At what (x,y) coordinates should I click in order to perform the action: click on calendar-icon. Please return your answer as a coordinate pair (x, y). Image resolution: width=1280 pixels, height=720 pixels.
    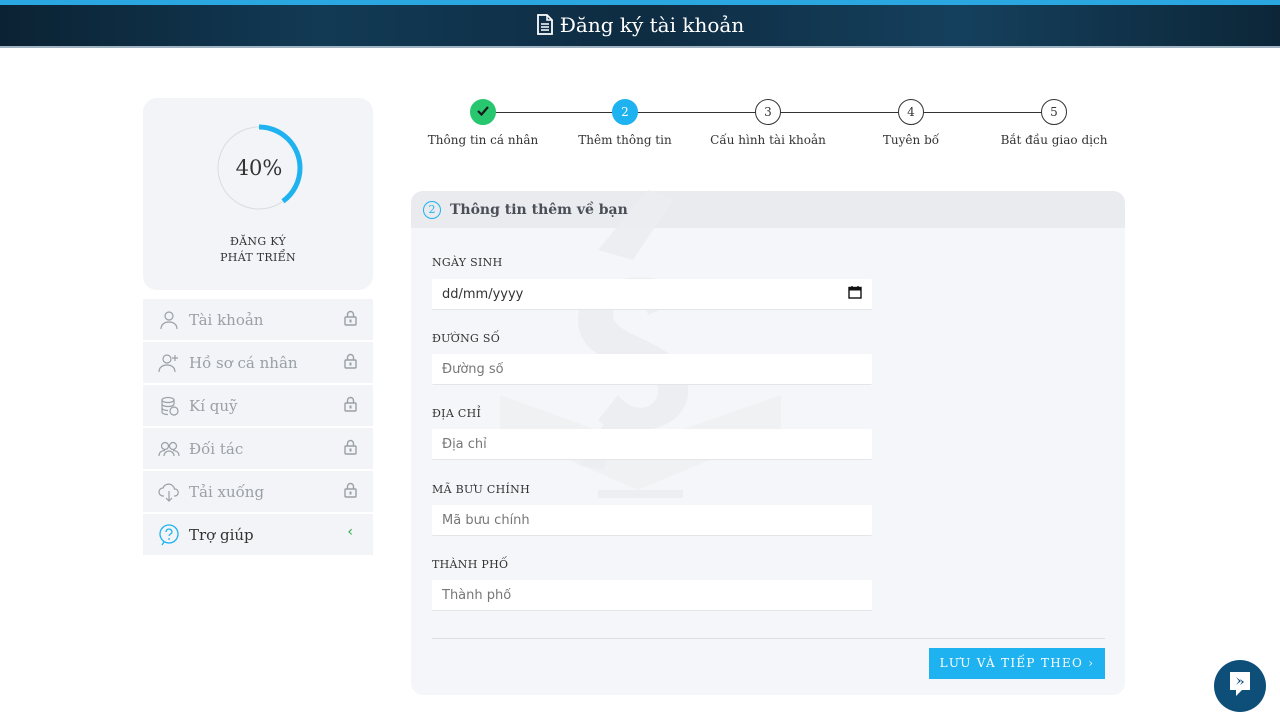
    Looking at the image, I should click on (855, 294).